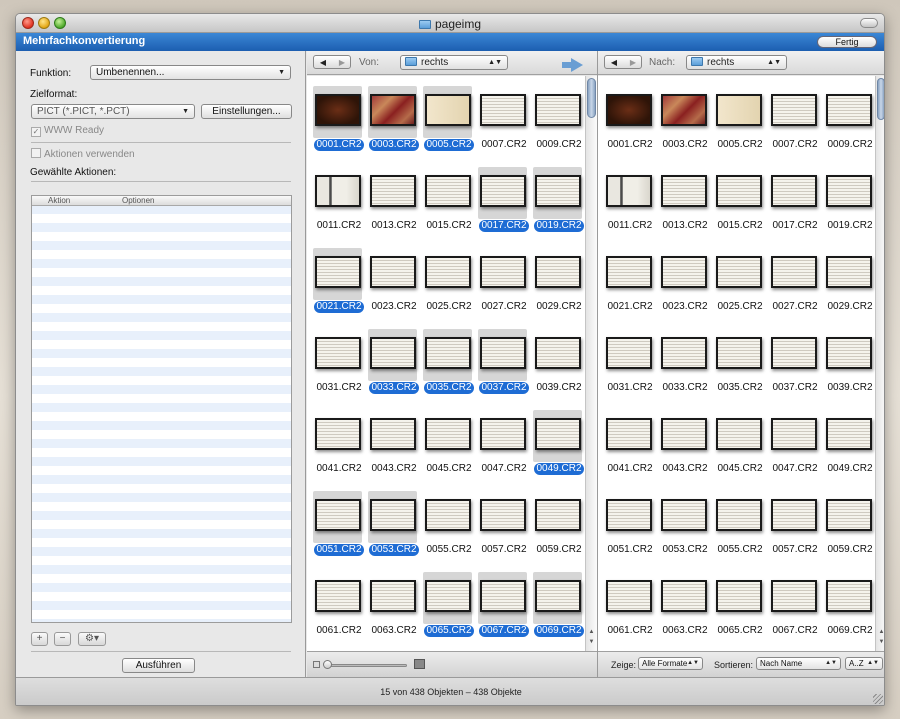 This screenshot has height=719, width=900. Describe the element at coordinates (798, 663) in the screenshot. I see `sort-popup: Nach Name ▲▼` at that location.